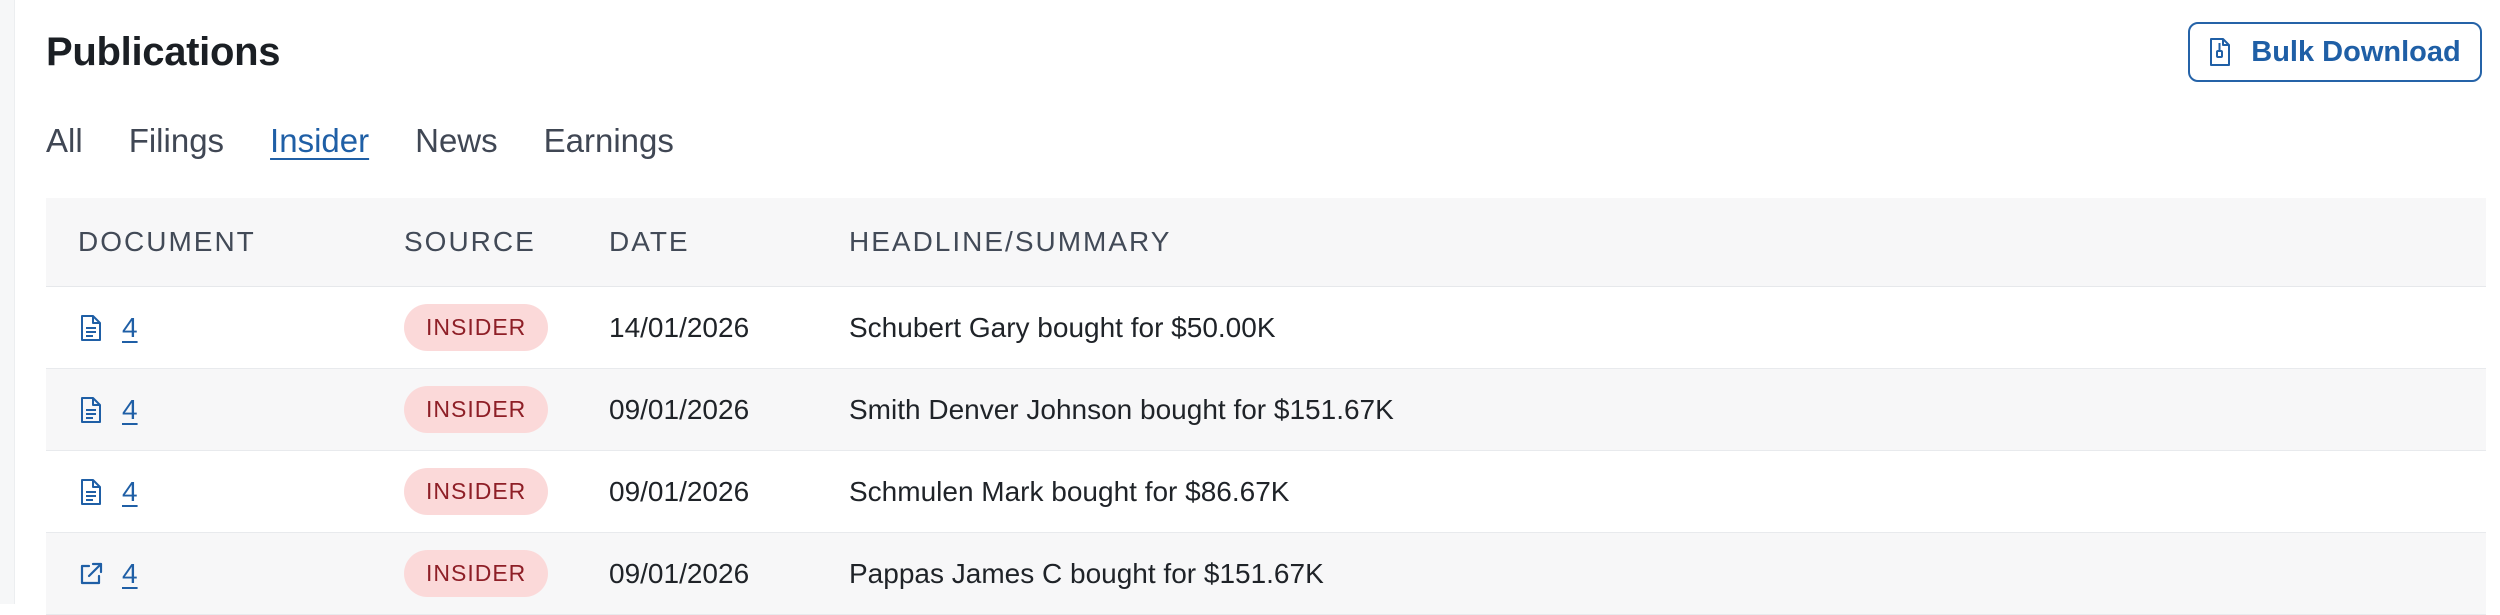 Image resolution: width=2500 pixels, height=615 pixels. Describe the element at coordinates (176, 141) in the screenshot. I see `tab-filings: Filings` at that location.